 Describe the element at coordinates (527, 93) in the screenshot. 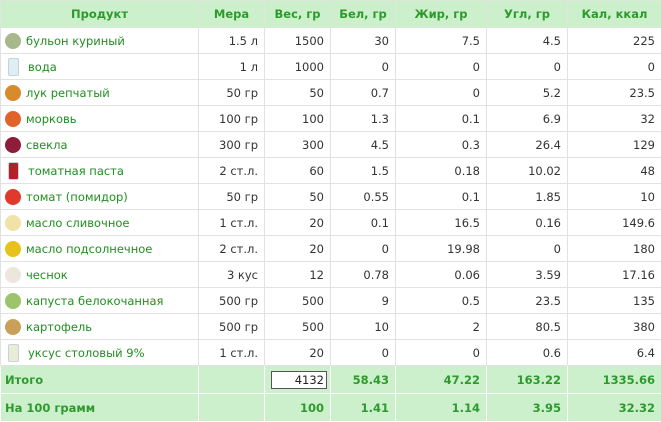

I see `cell-carbs: 5.2` at that location.